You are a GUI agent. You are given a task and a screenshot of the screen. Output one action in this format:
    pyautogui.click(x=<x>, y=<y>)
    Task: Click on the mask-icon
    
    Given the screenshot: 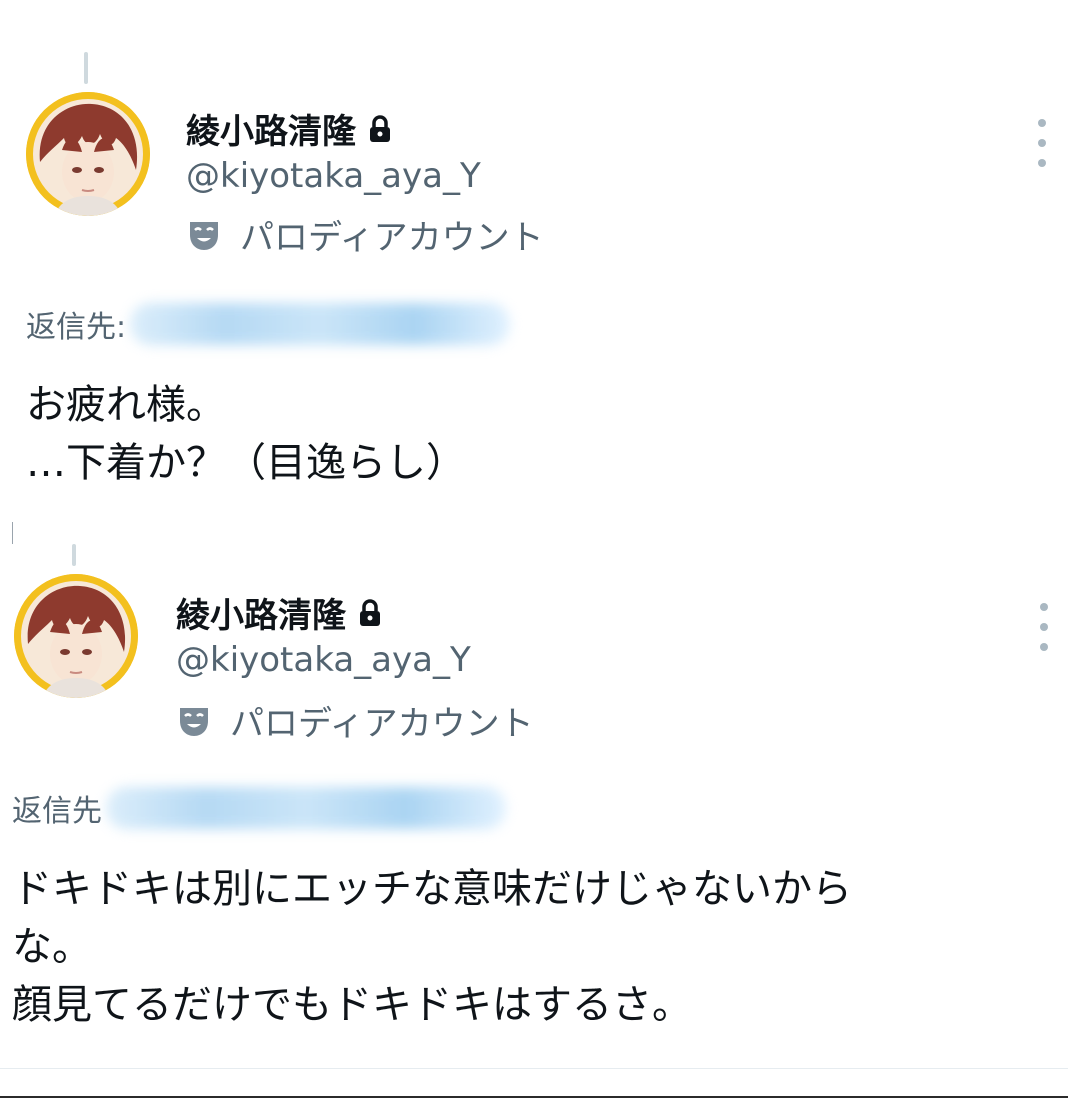 What is the action you would take?
    pyautogui.click(x=194, y=721)
    